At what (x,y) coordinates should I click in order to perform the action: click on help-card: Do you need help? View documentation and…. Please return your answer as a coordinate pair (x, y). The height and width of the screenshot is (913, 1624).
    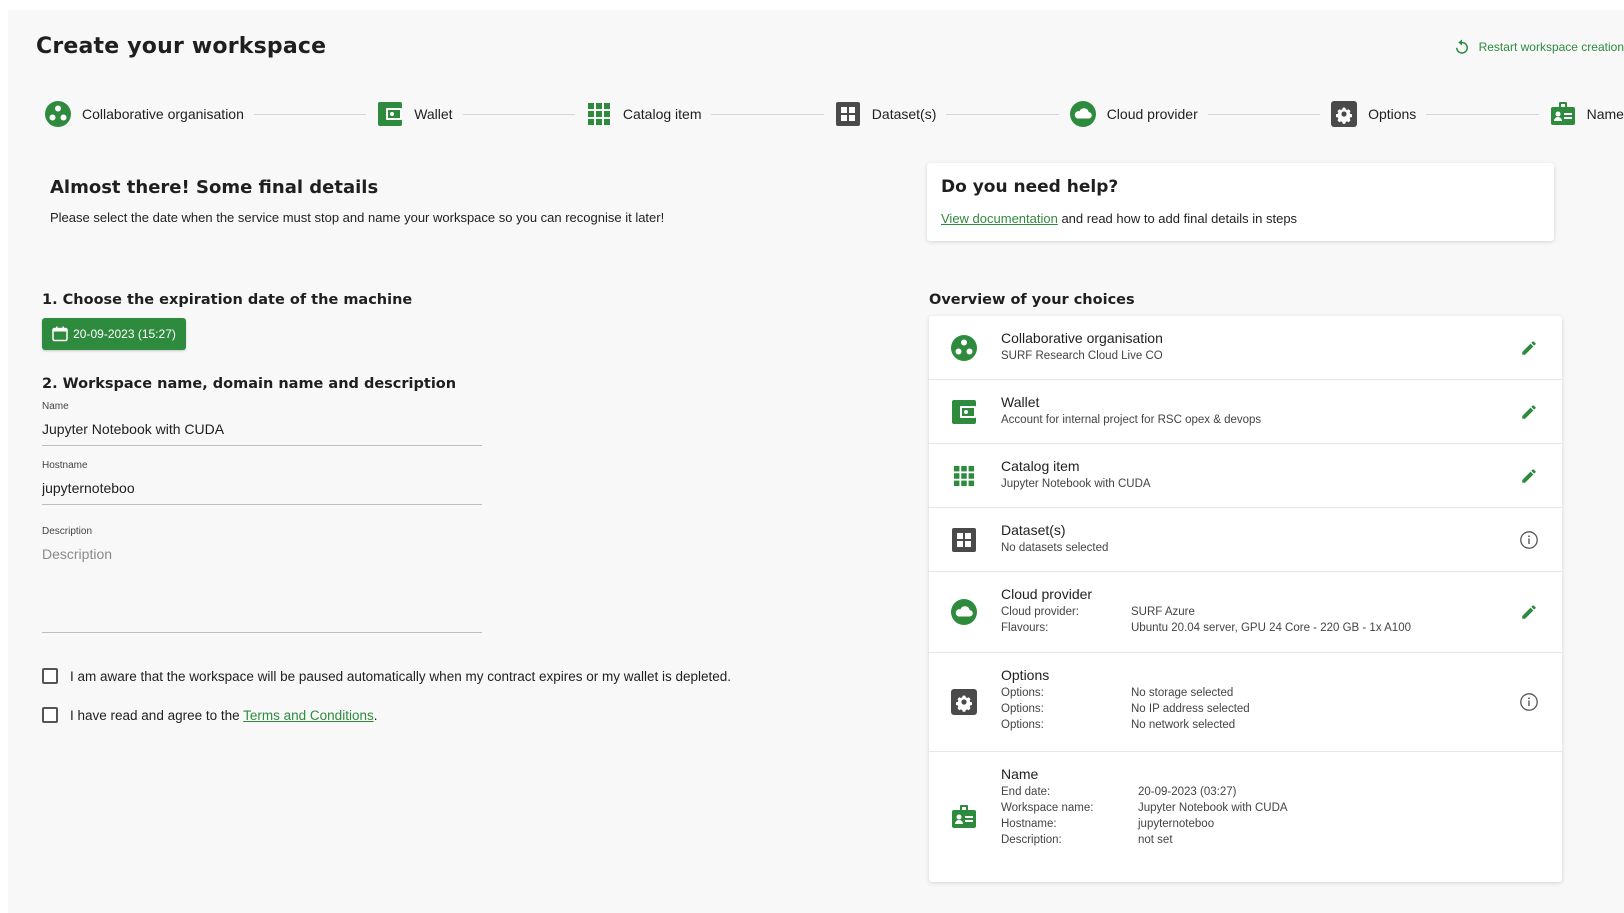
    Looking at the image, I should click on (1240, 202).